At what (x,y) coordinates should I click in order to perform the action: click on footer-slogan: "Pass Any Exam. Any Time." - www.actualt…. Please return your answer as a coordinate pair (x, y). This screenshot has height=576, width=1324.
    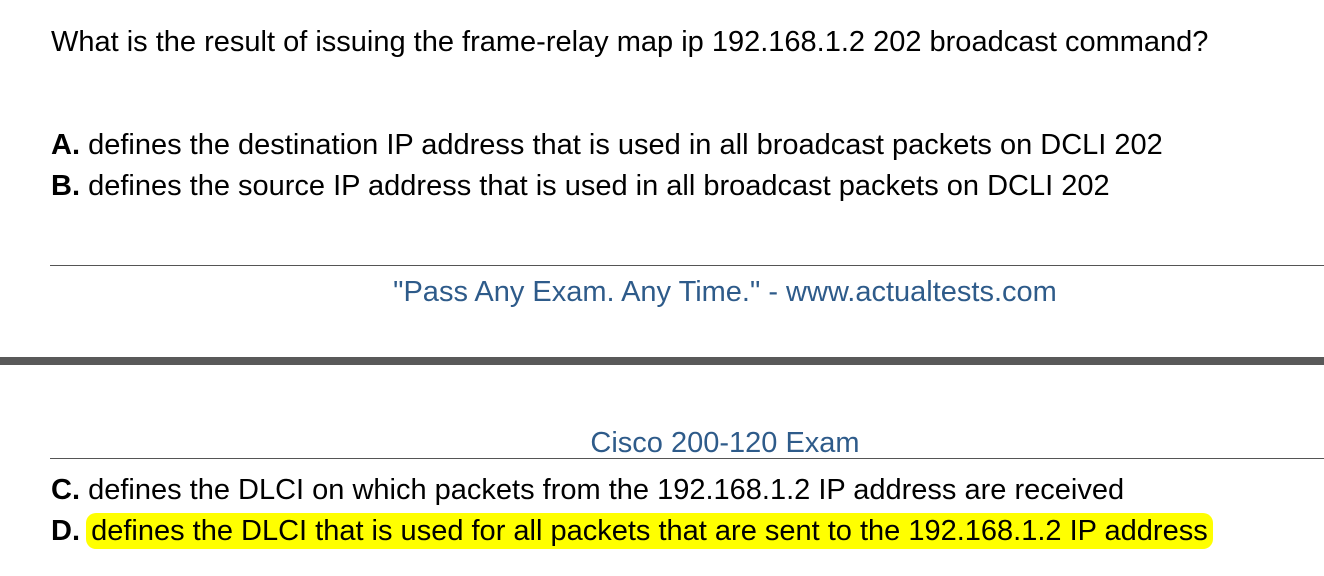
    Looking at the image, I should click on (725, 292).